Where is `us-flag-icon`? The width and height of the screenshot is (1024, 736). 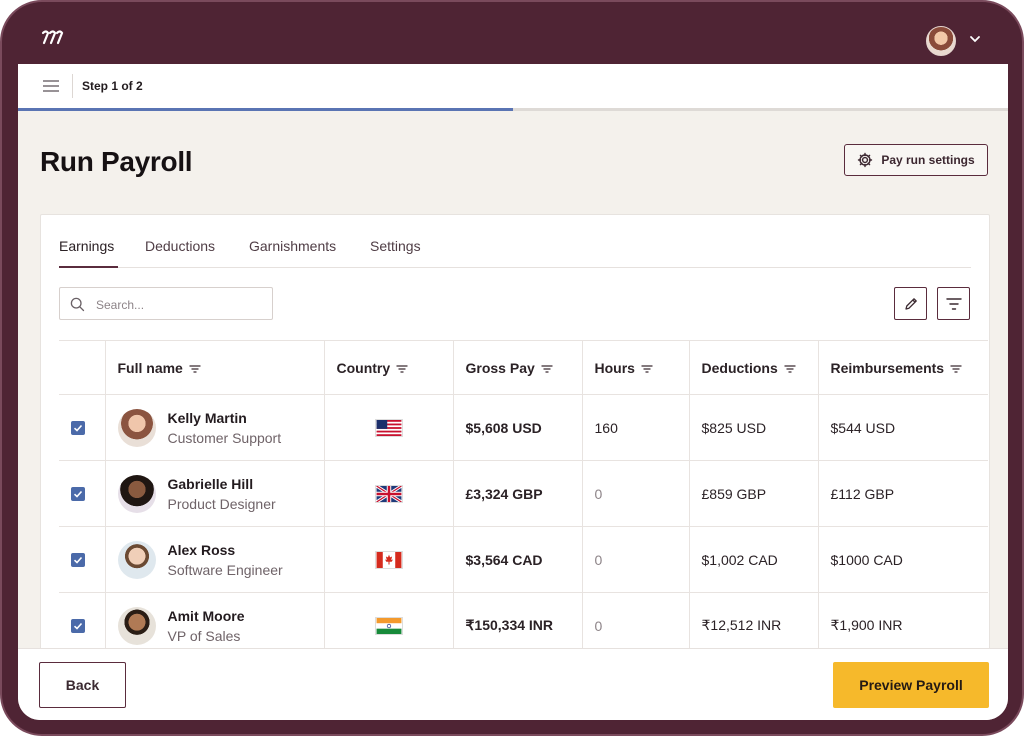 us-flag-icon is located at coordinates (388, 427).